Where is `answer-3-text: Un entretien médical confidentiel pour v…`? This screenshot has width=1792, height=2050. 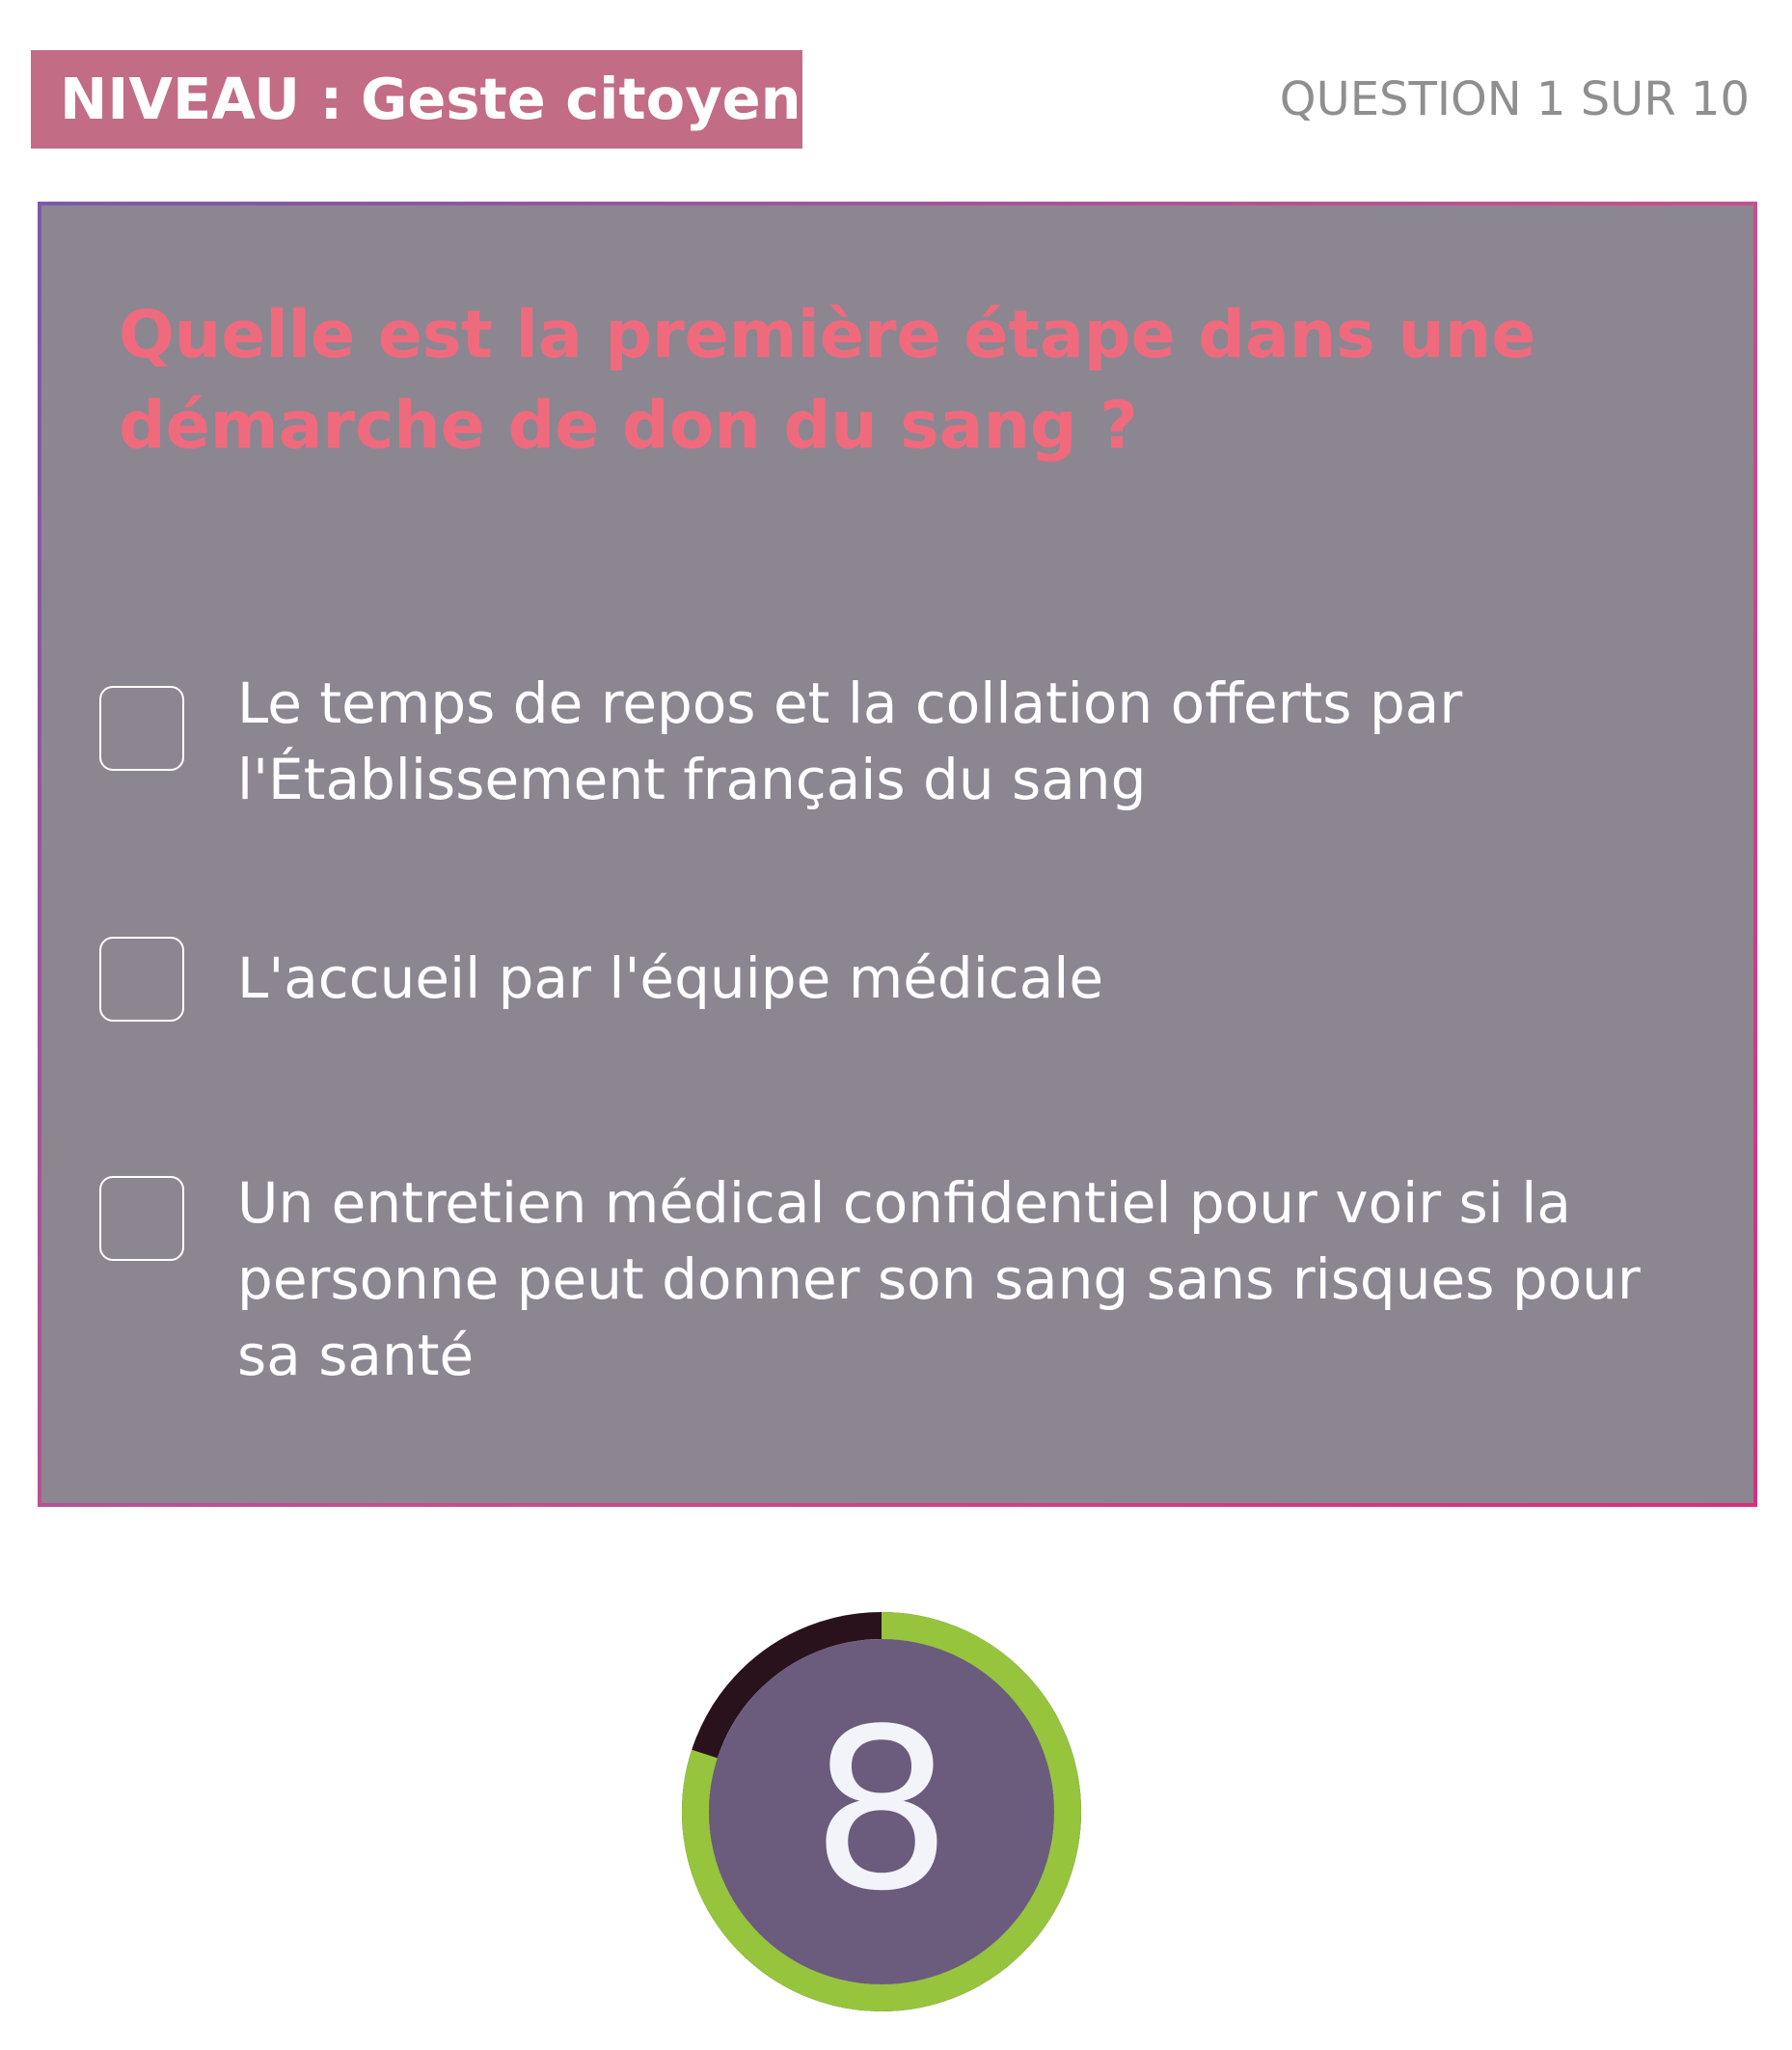
answer-3-text: Un entretien médical confidentiel pour v… is located at coordinates (939, 1279).